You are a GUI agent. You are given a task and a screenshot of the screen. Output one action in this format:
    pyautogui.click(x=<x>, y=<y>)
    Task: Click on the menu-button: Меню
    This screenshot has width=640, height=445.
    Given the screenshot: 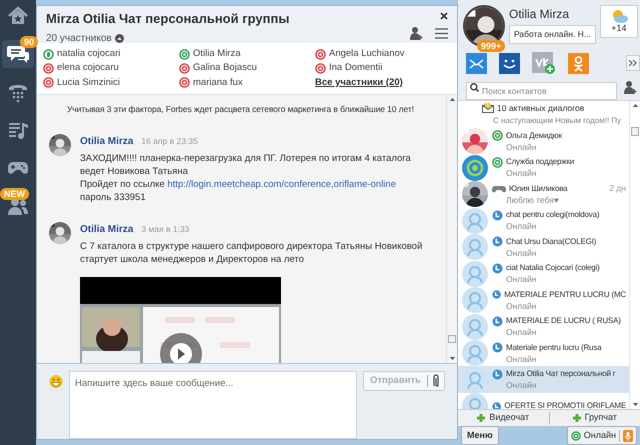 What is the action you would take?
    pyautogui.click(x=480, y=435)
    